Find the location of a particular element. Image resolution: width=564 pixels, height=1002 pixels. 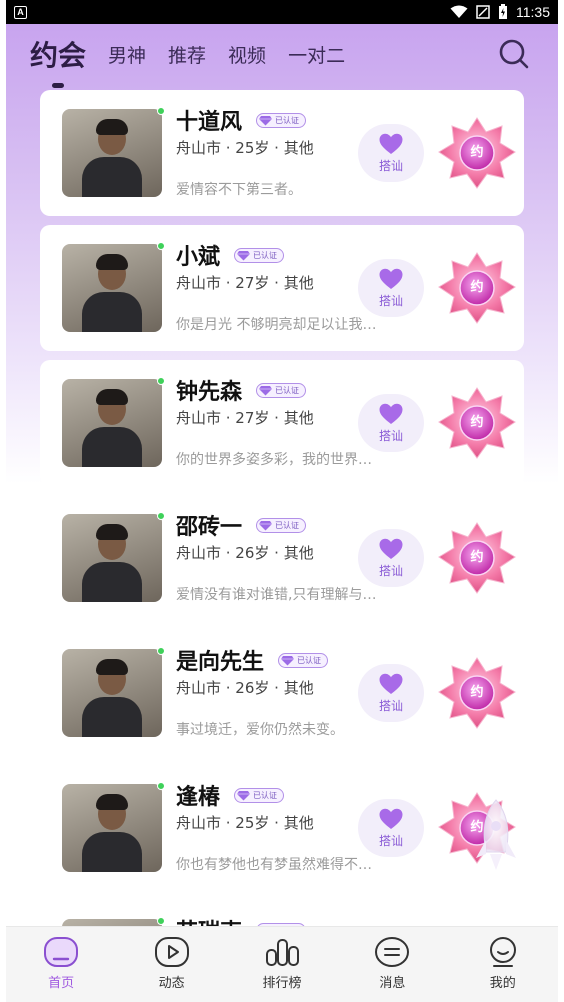

search-icon is located at coordinates (514, 54).